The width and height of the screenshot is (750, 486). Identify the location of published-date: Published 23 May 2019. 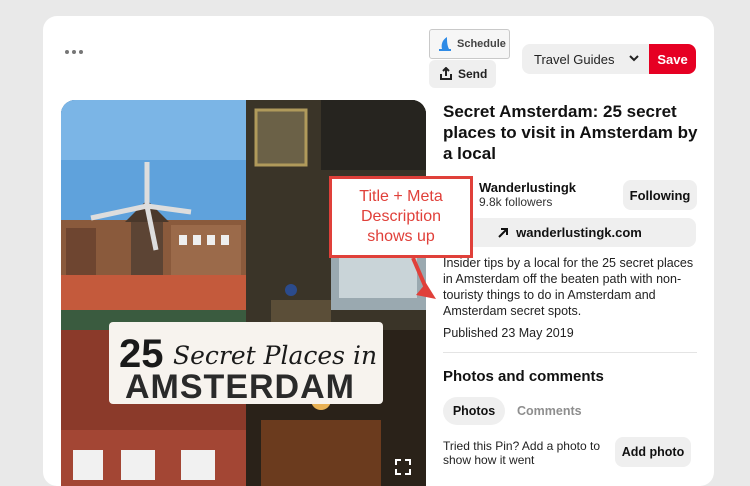
(508, 333).